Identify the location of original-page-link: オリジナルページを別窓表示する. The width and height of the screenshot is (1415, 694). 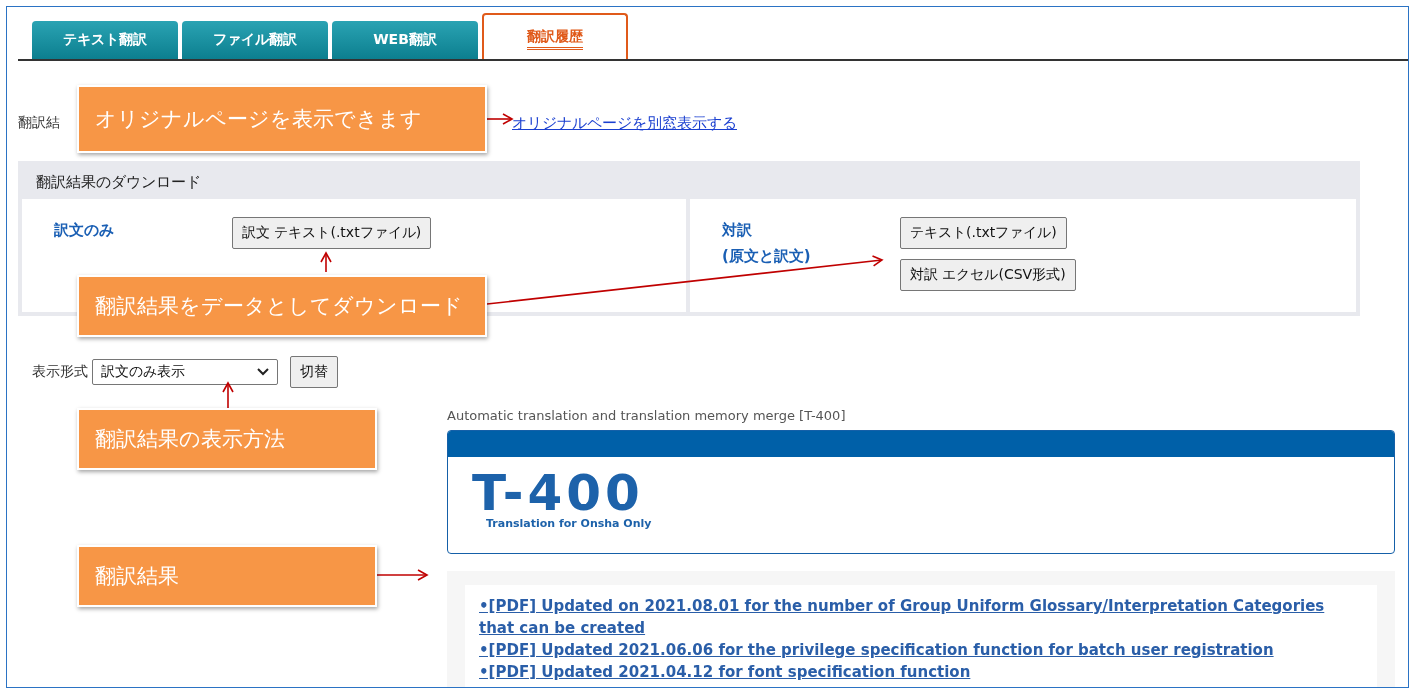
(624, 123).